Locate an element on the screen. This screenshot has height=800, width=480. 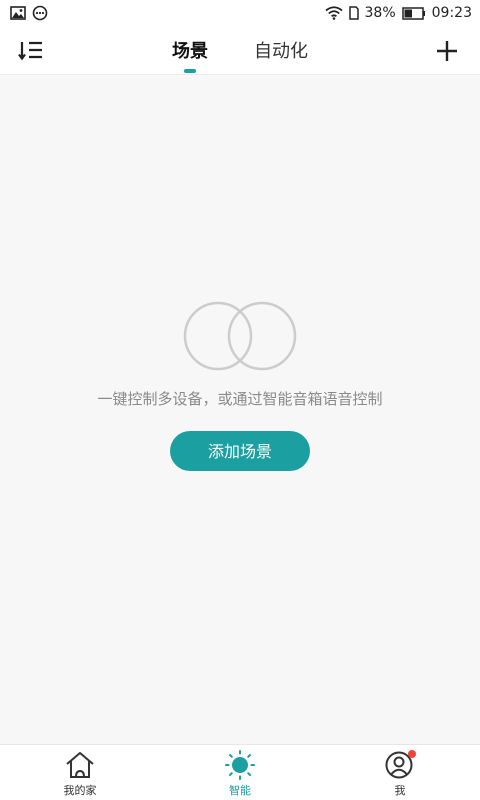
battery-percent: 38% is located at coordinates (380, 13).